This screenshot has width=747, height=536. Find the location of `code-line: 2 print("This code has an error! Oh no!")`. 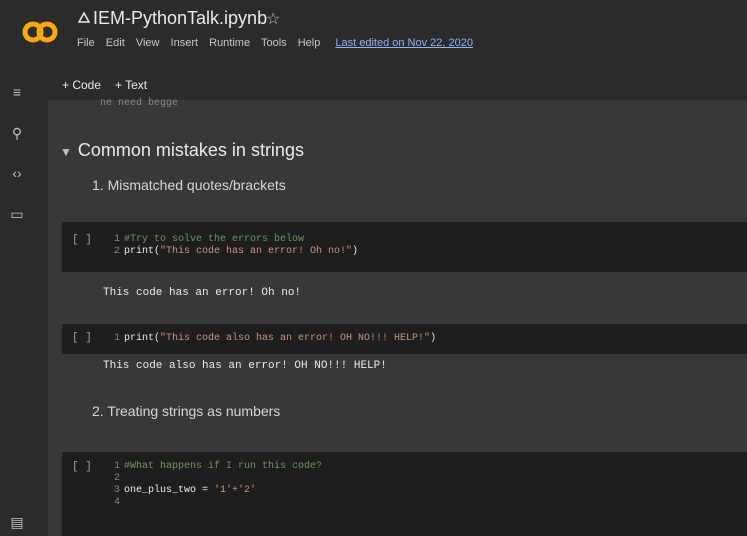

code-line: 2 print("This code has an error! Oh no!") is located at coordinates (236, 251).